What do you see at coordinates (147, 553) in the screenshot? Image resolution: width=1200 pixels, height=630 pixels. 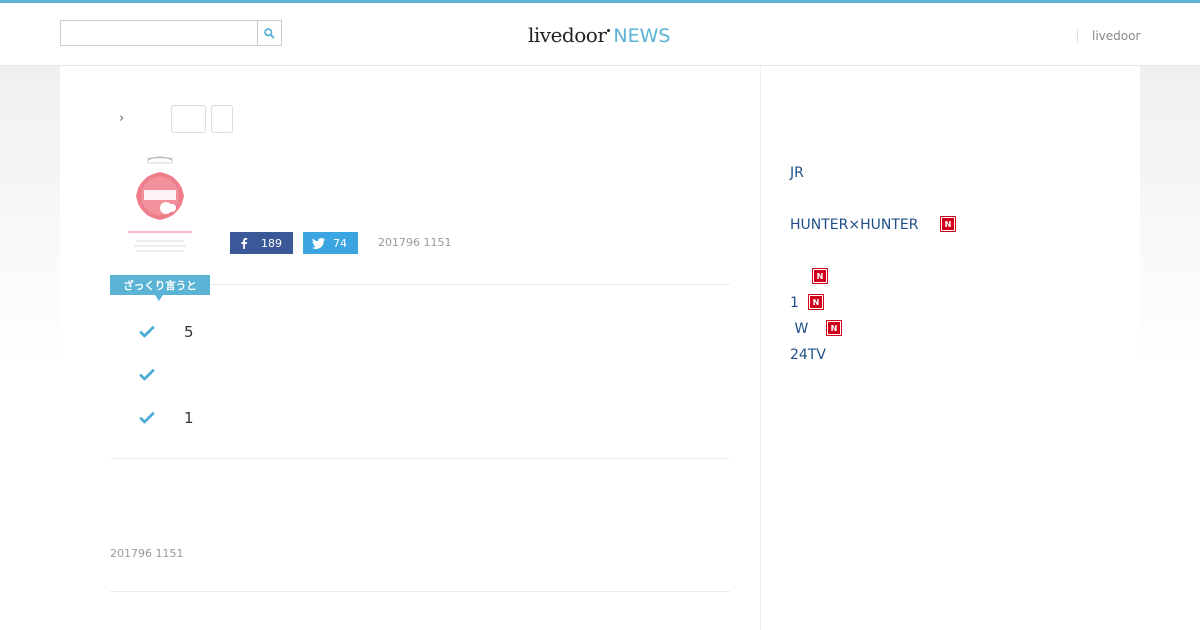 I see `article-date-bottom: 201796 1151` at bounding box center [147, 553].